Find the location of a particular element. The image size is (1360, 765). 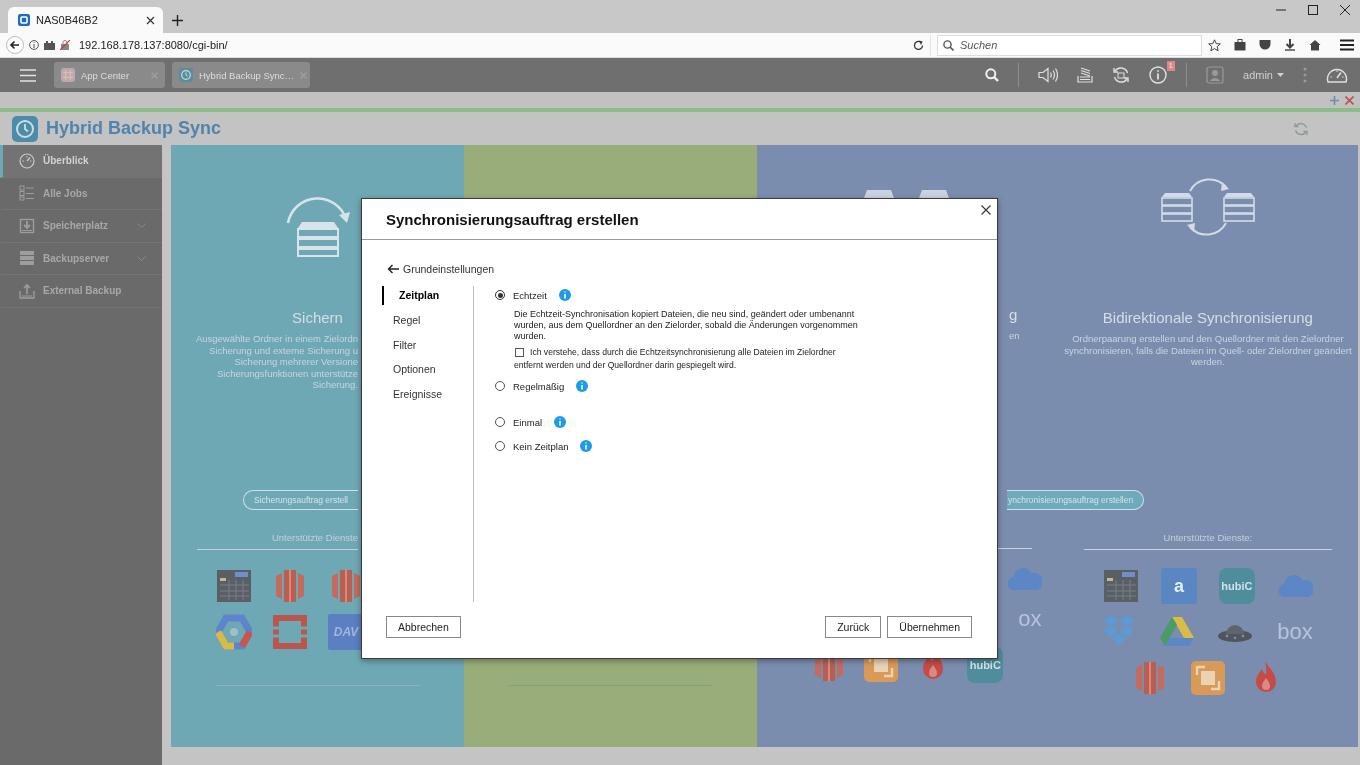

services-label: Unterstützte Dienste is located at coordinates (314, 537).